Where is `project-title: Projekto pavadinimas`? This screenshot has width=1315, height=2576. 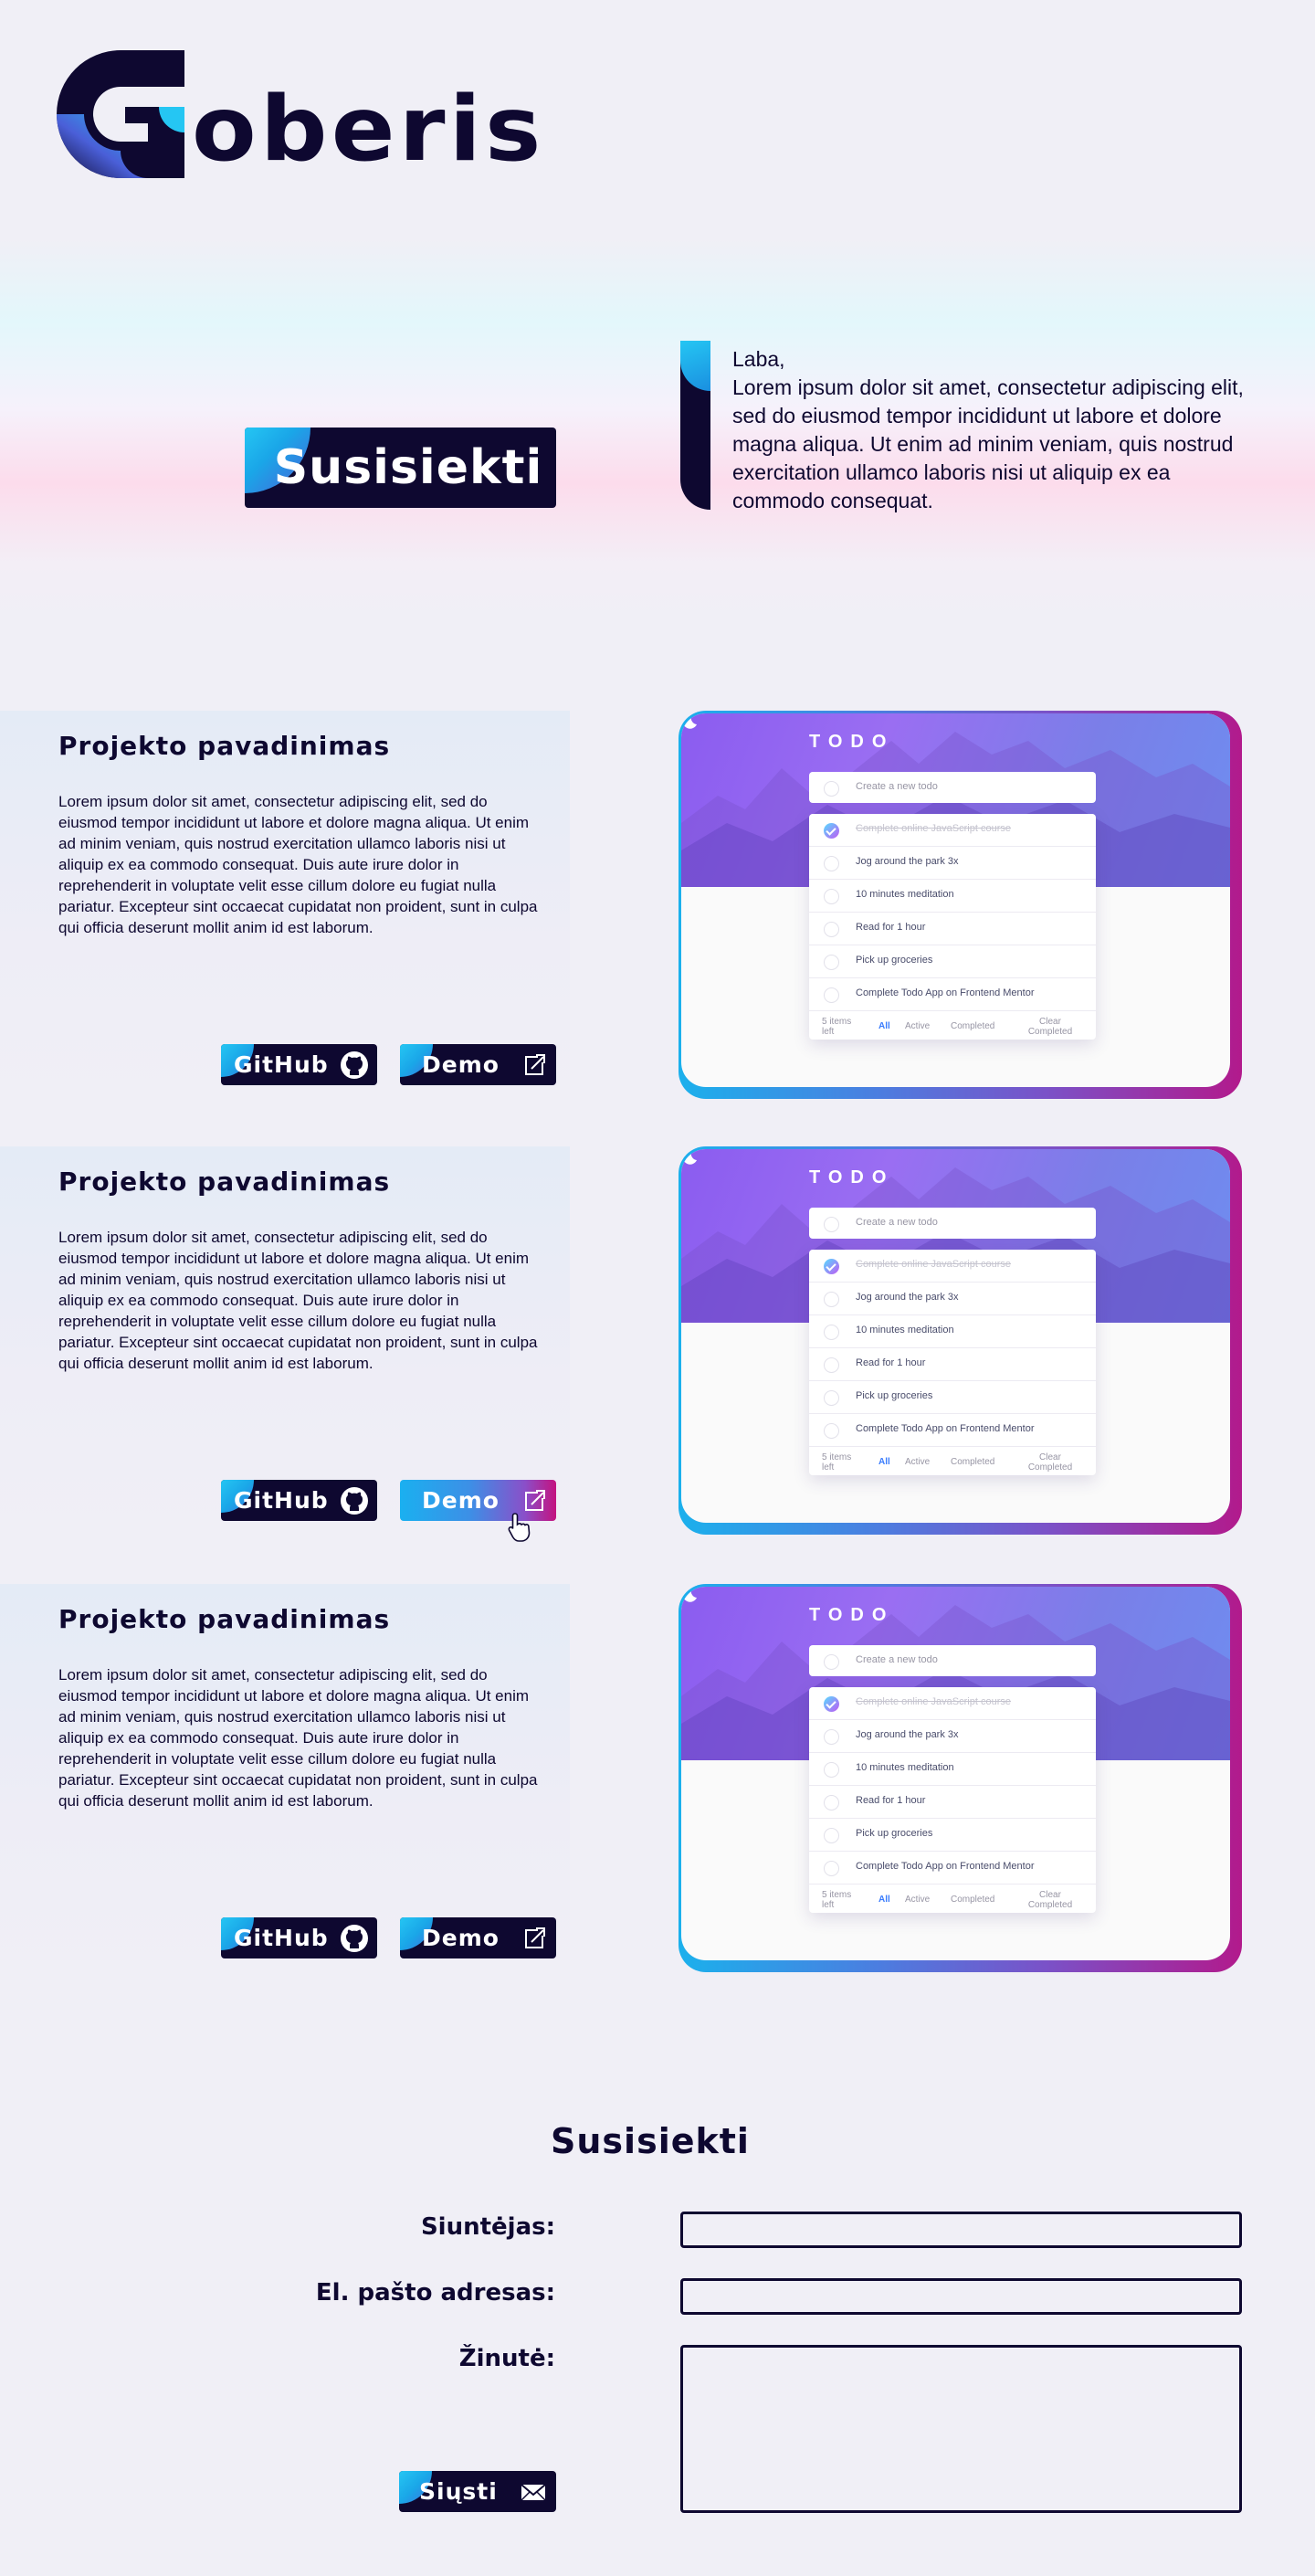 project-title: Projekto pavadinimas is located at coordinates (224, 746).